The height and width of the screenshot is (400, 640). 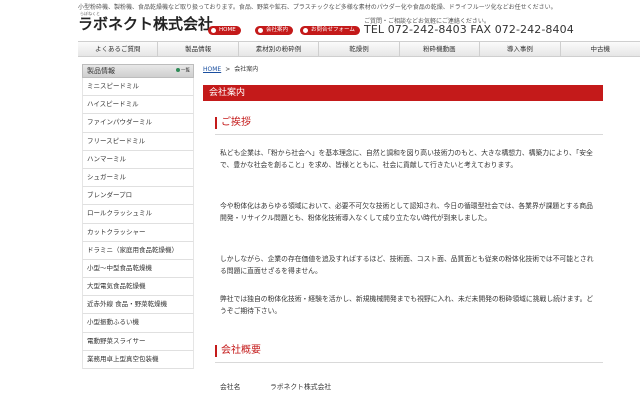 I want to click on sidebar-list-button: 一覧, so click(x=183, y=71).